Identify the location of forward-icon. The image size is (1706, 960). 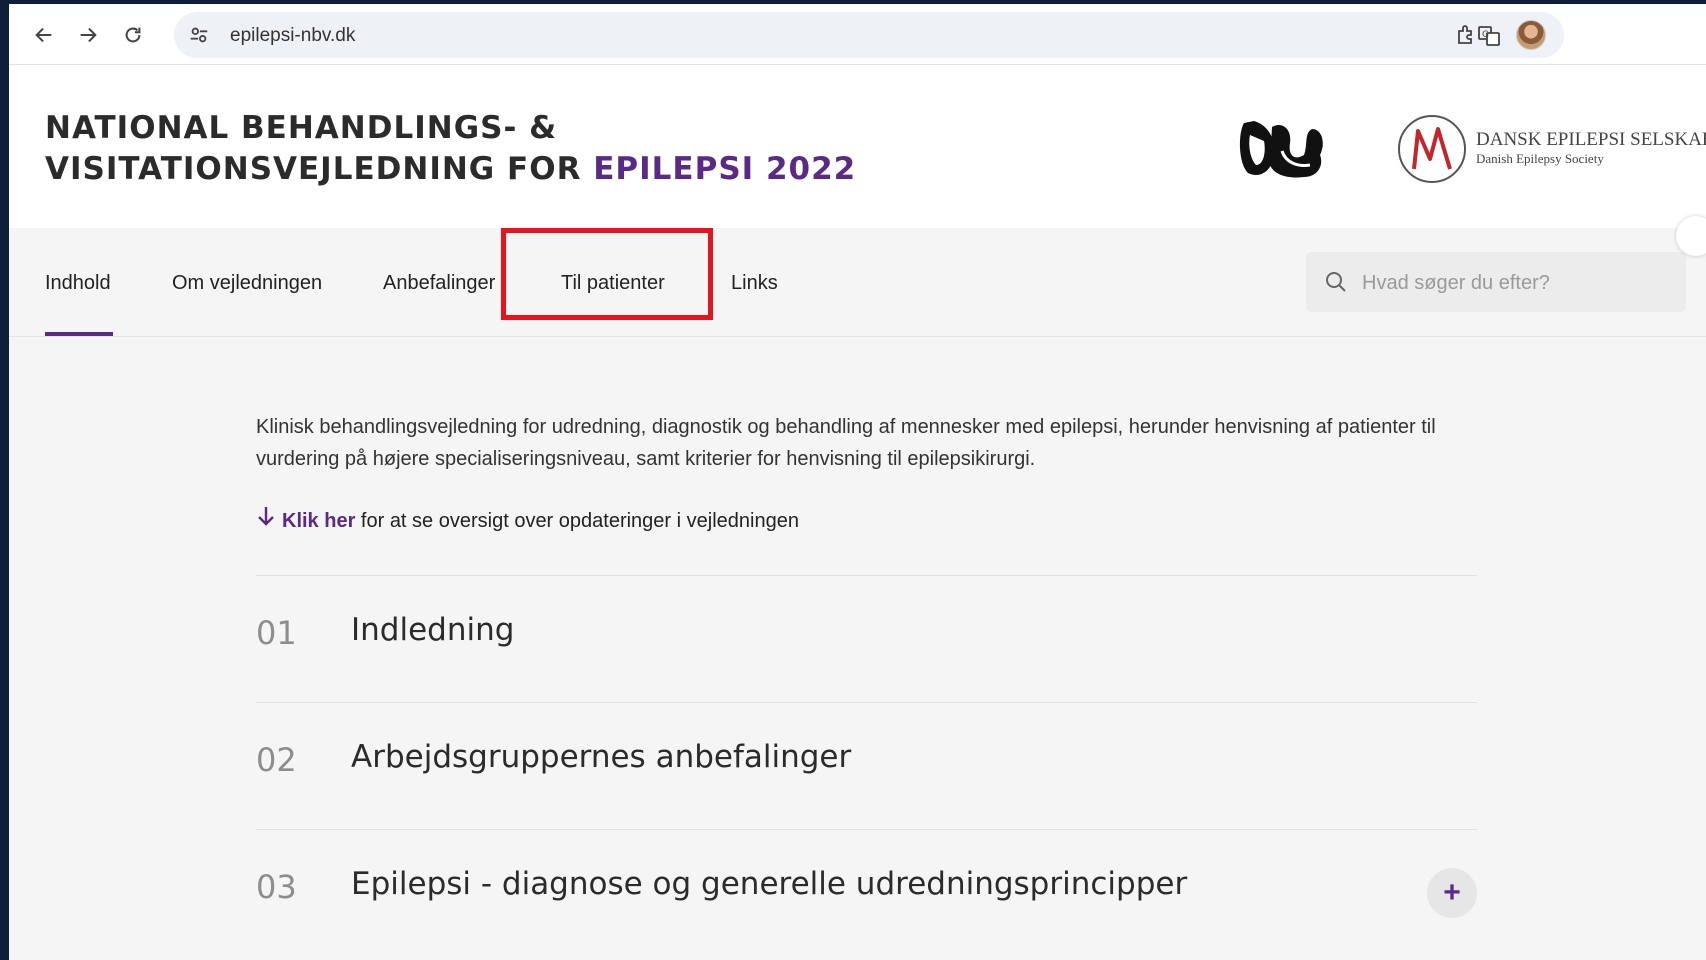
(88, 35).